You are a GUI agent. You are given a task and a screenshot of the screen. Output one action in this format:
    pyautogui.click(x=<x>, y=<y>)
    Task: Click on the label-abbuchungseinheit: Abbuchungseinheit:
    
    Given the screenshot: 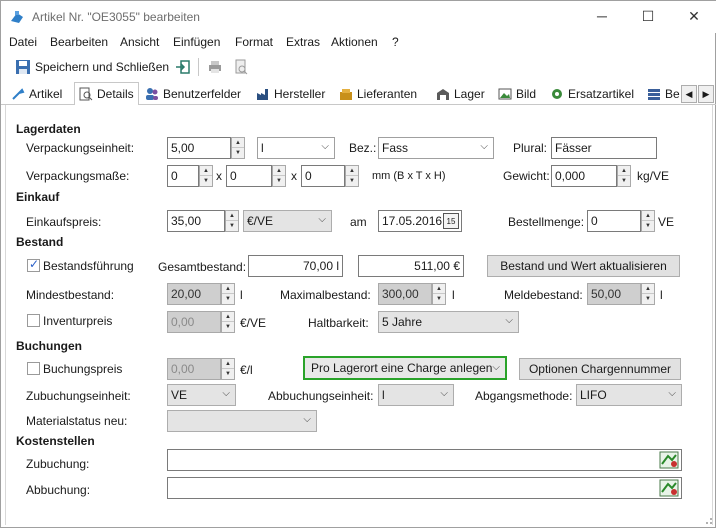 What is the action you would take?
    pyautogui.click(x=321, y=396)
    